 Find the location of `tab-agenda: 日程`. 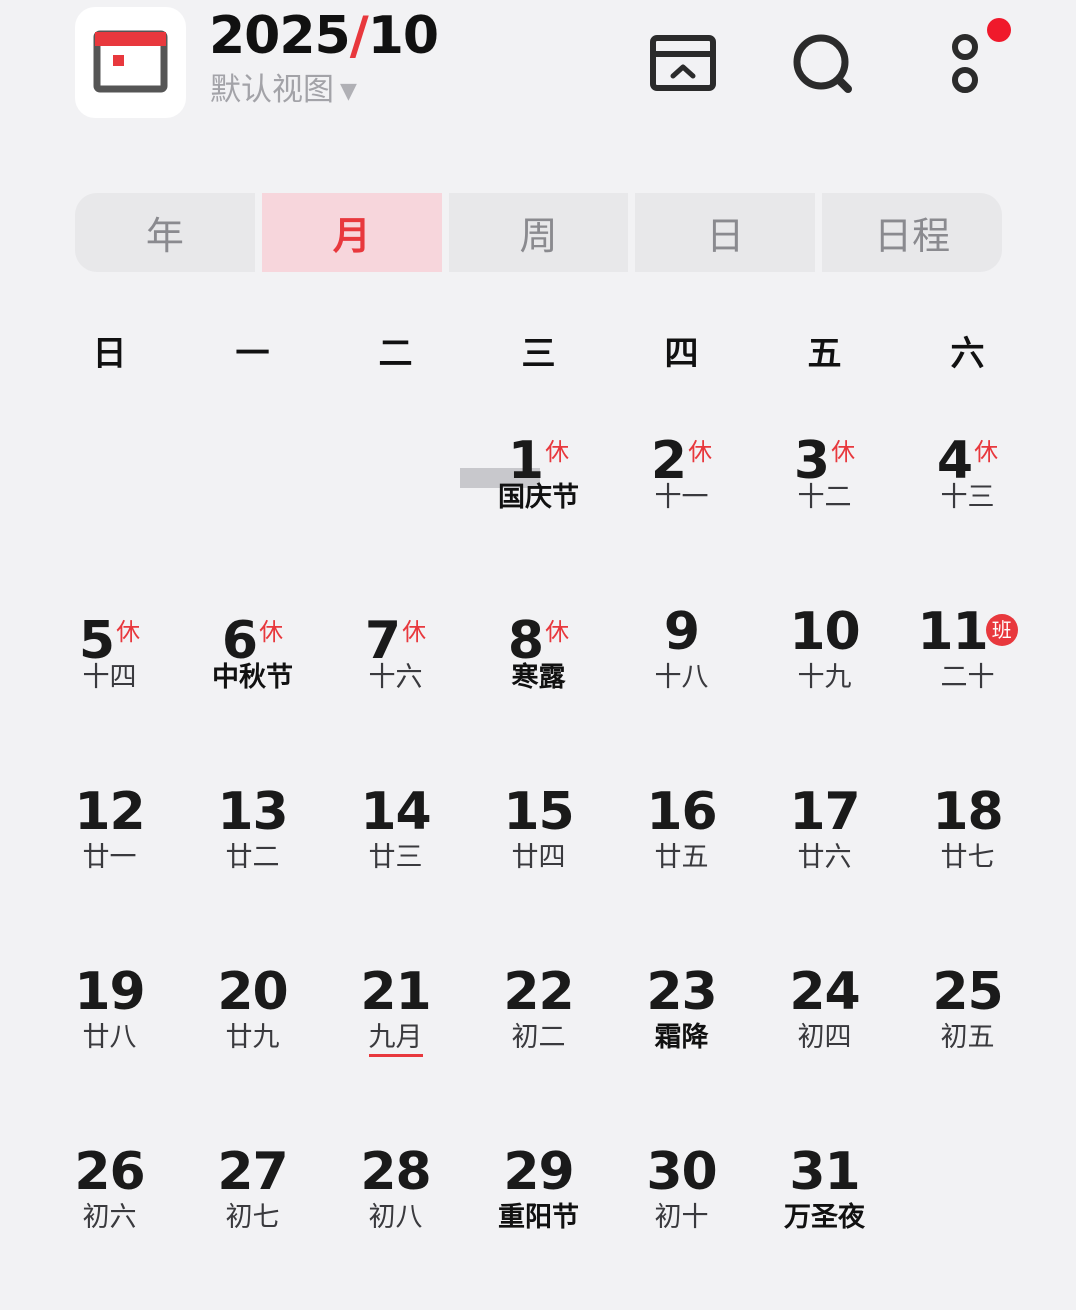

tab-agenda: 日程 is located at coordinates (912, 232).